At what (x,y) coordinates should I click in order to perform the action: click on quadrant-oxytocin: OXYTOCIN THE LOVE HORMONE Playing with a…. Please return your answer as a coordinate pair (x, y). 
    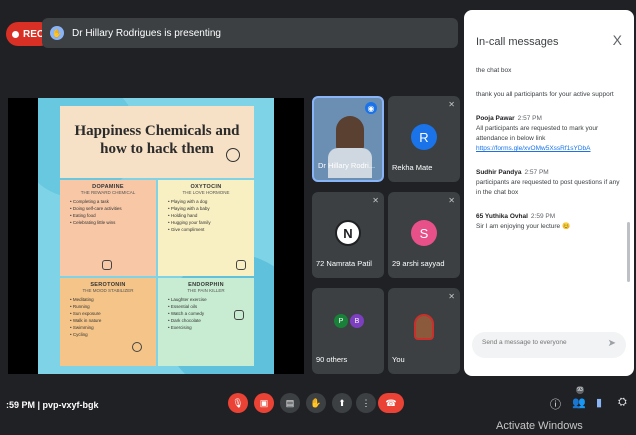
    Looking at the image, I should click on (206, 228).